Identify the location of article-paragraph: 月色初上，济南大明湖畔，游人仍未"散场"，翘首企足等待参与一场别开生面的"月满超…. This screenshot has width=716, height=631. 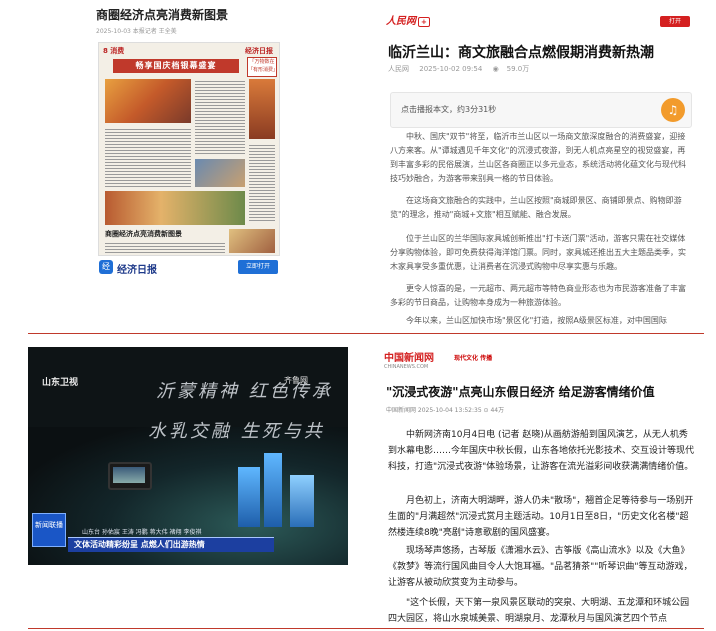
(541, 517).